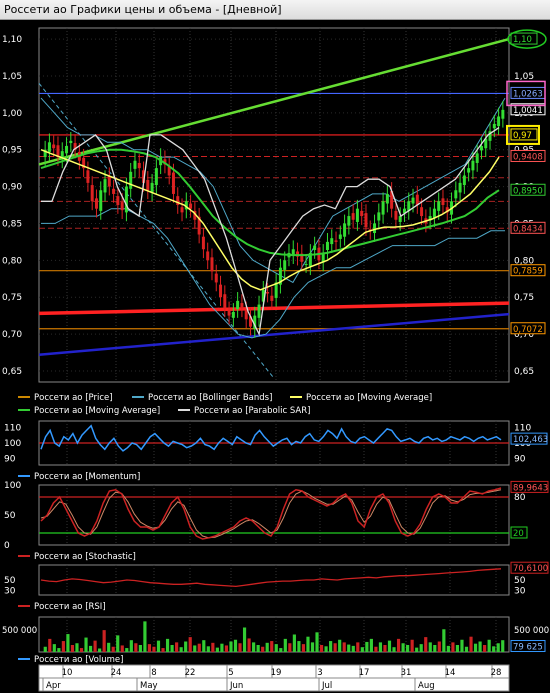 Image resolution: width=550 pixels, height=693 pixels. What do you see at coordinates (70, 607) in the screenshot?
I see `legend-label: Россети ао [RSI]` at bounding box center [70, 607].